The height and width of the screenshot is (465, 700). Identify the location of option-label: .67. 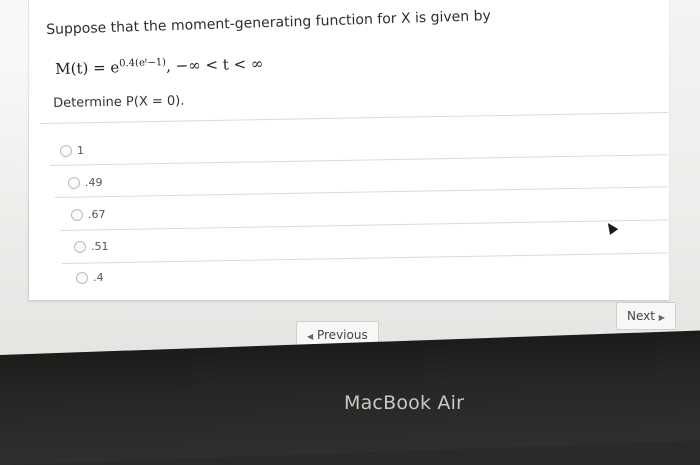
(97, 214).